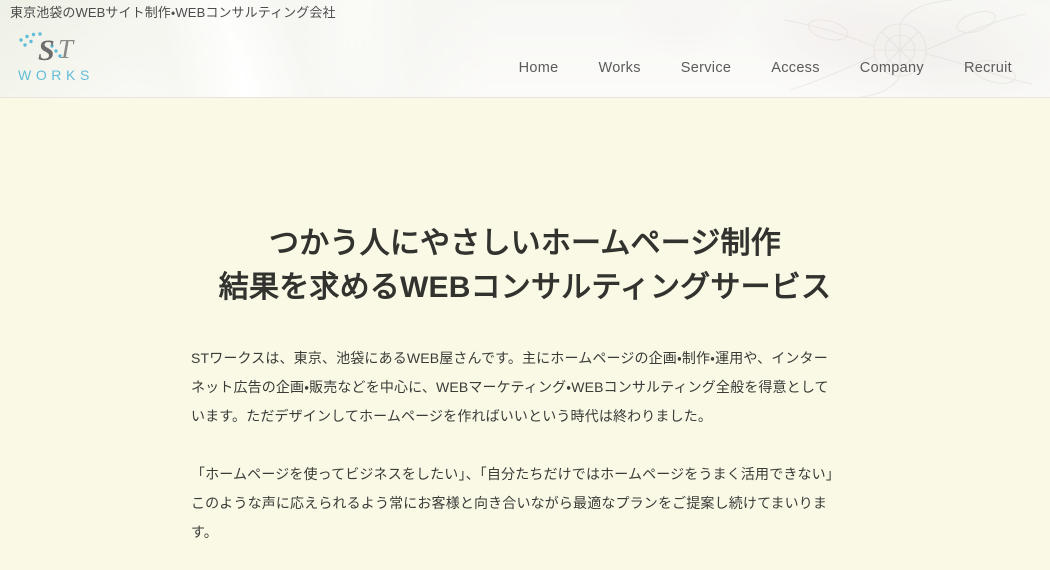  Describe the element at coordinates (539, 68) in the screenshot. I see `nav-item-home: Home` at that location.